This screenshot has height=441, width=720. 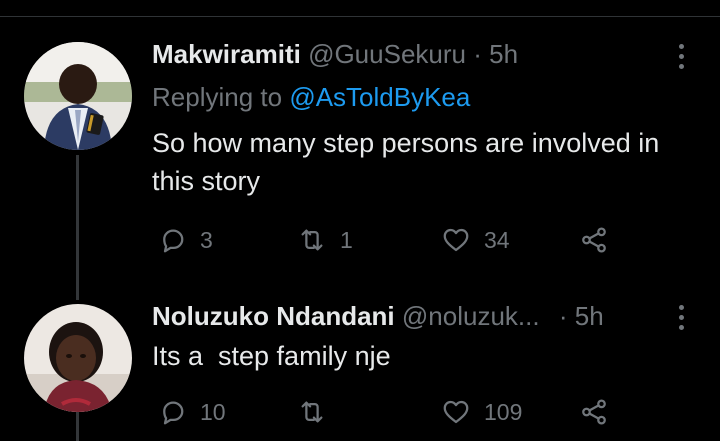 I want to click on tweet-header: Noluzuko Ndandani @noluzuk... · 5h, so click(x=378, y=316).